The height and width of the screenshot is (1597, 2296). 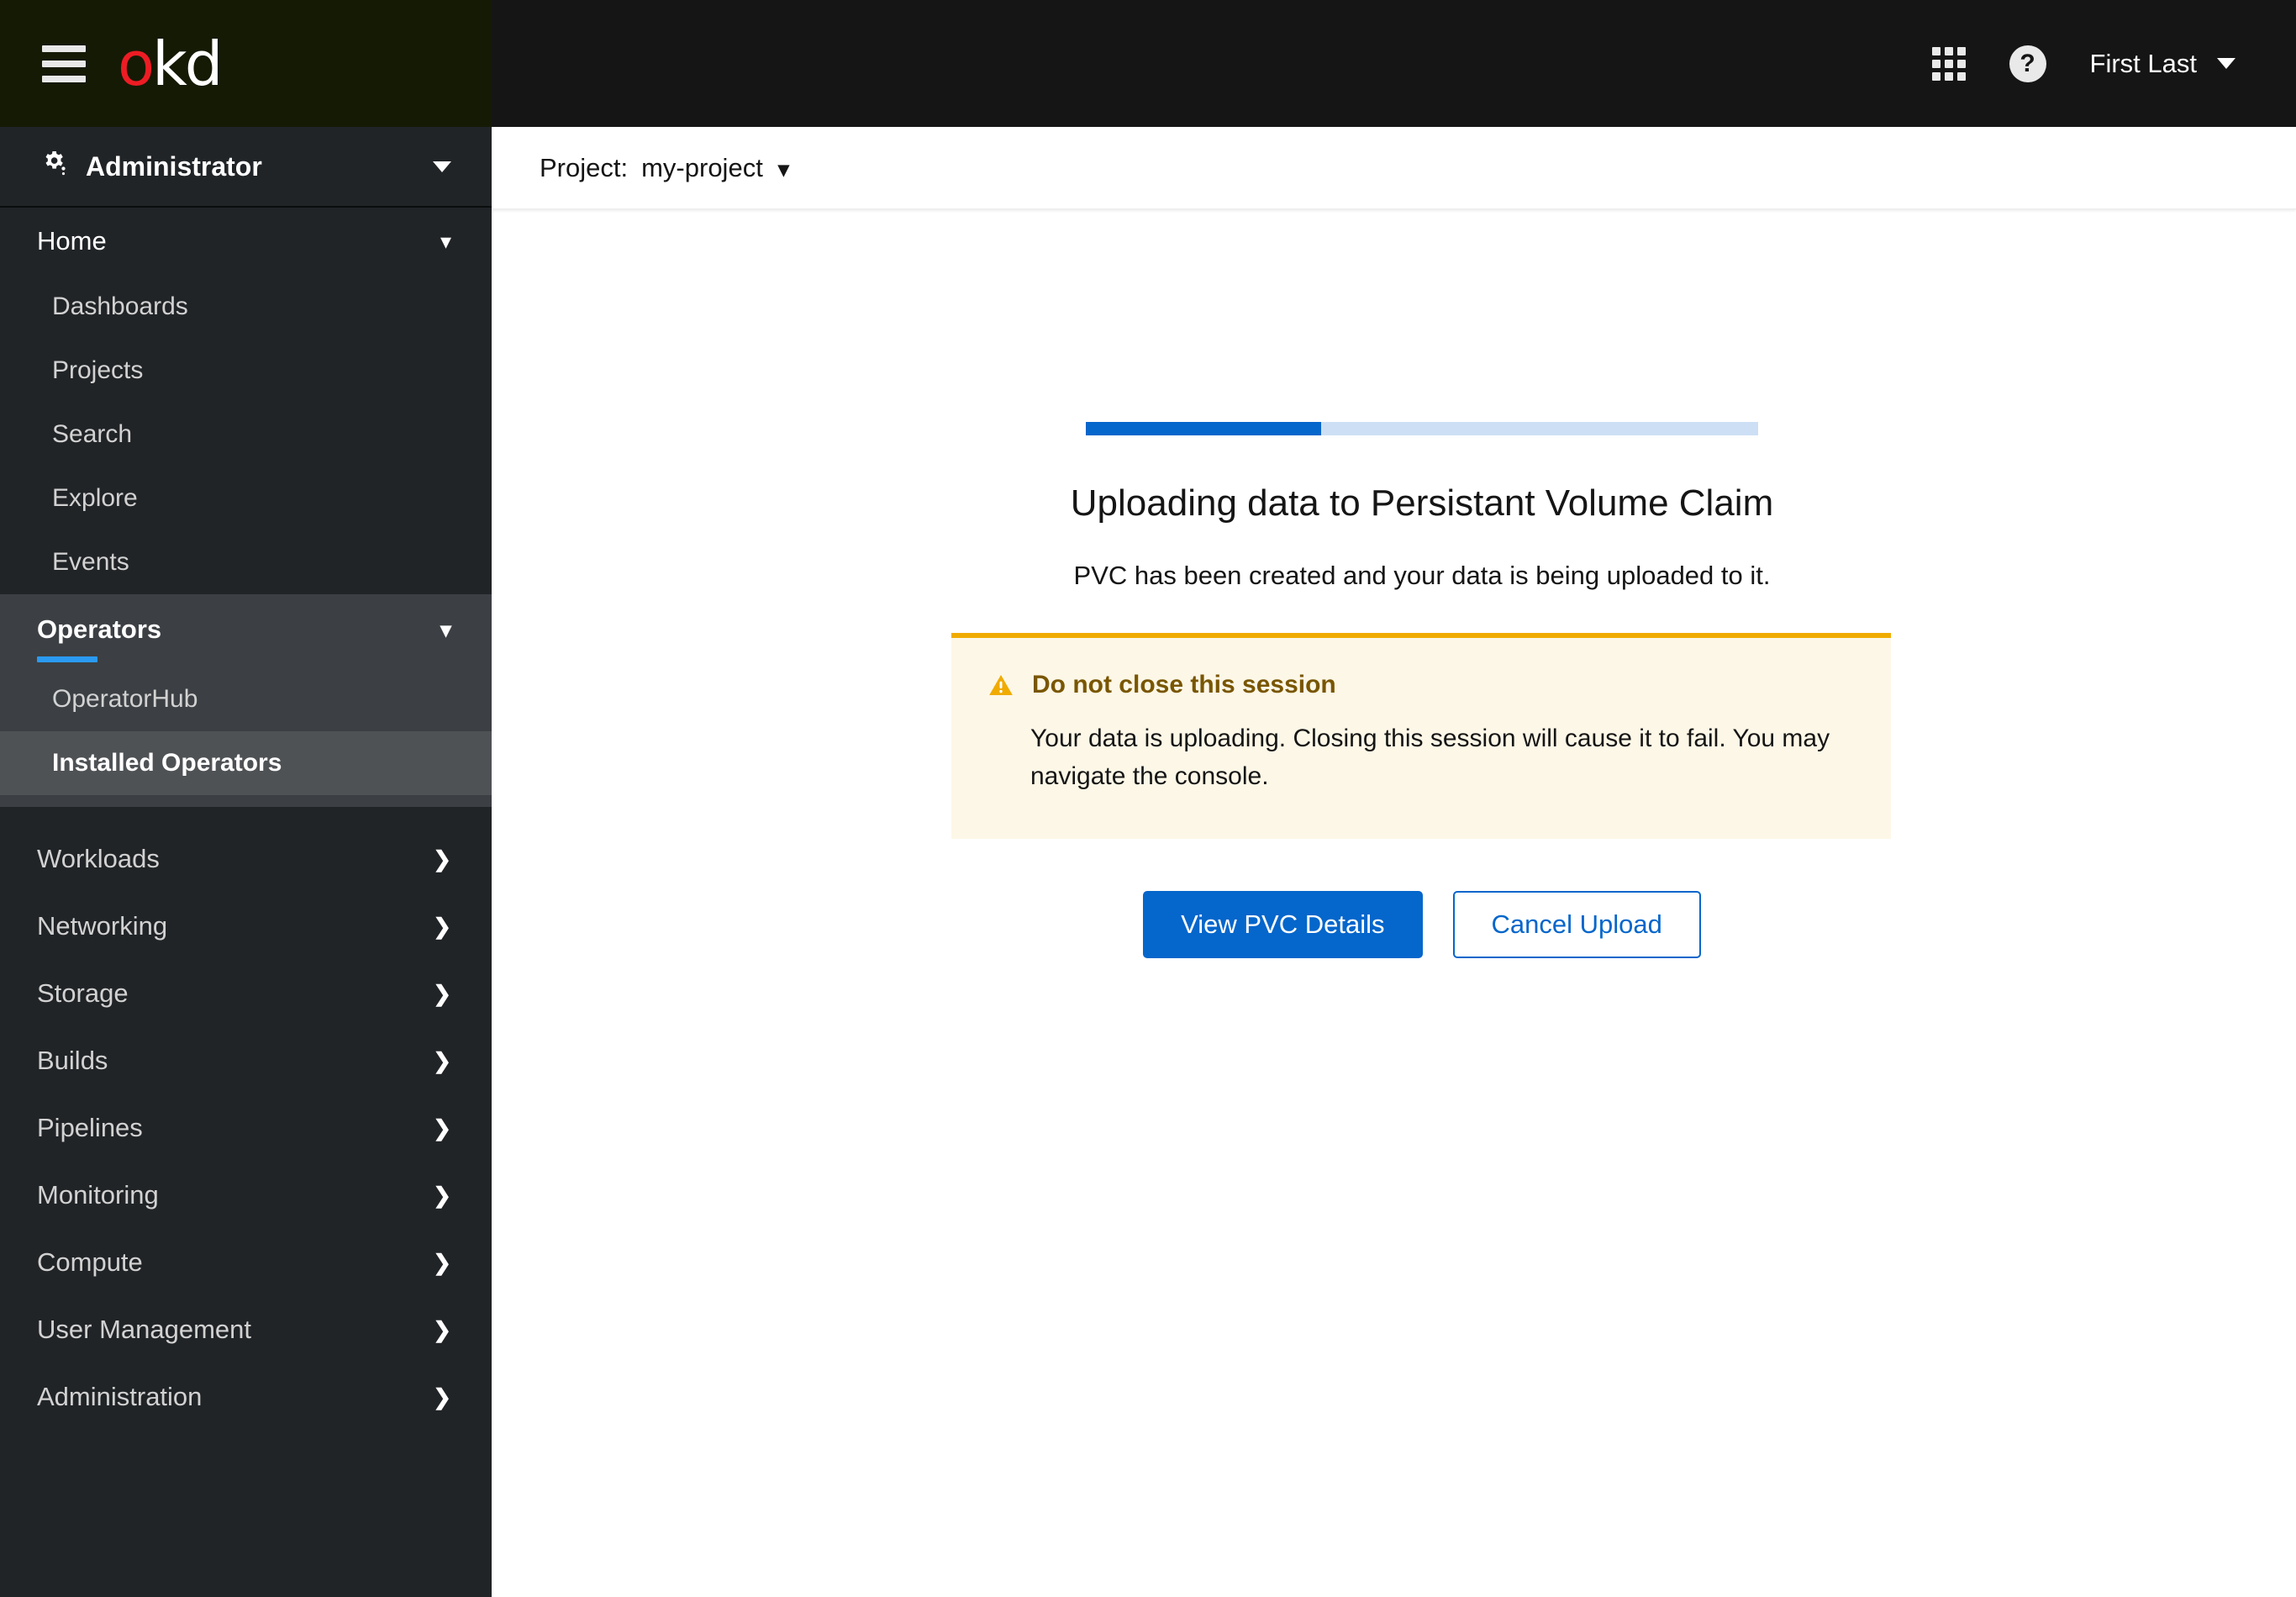 I want to click on masthead: okd ? First Last, so click(x=1148, y=63).